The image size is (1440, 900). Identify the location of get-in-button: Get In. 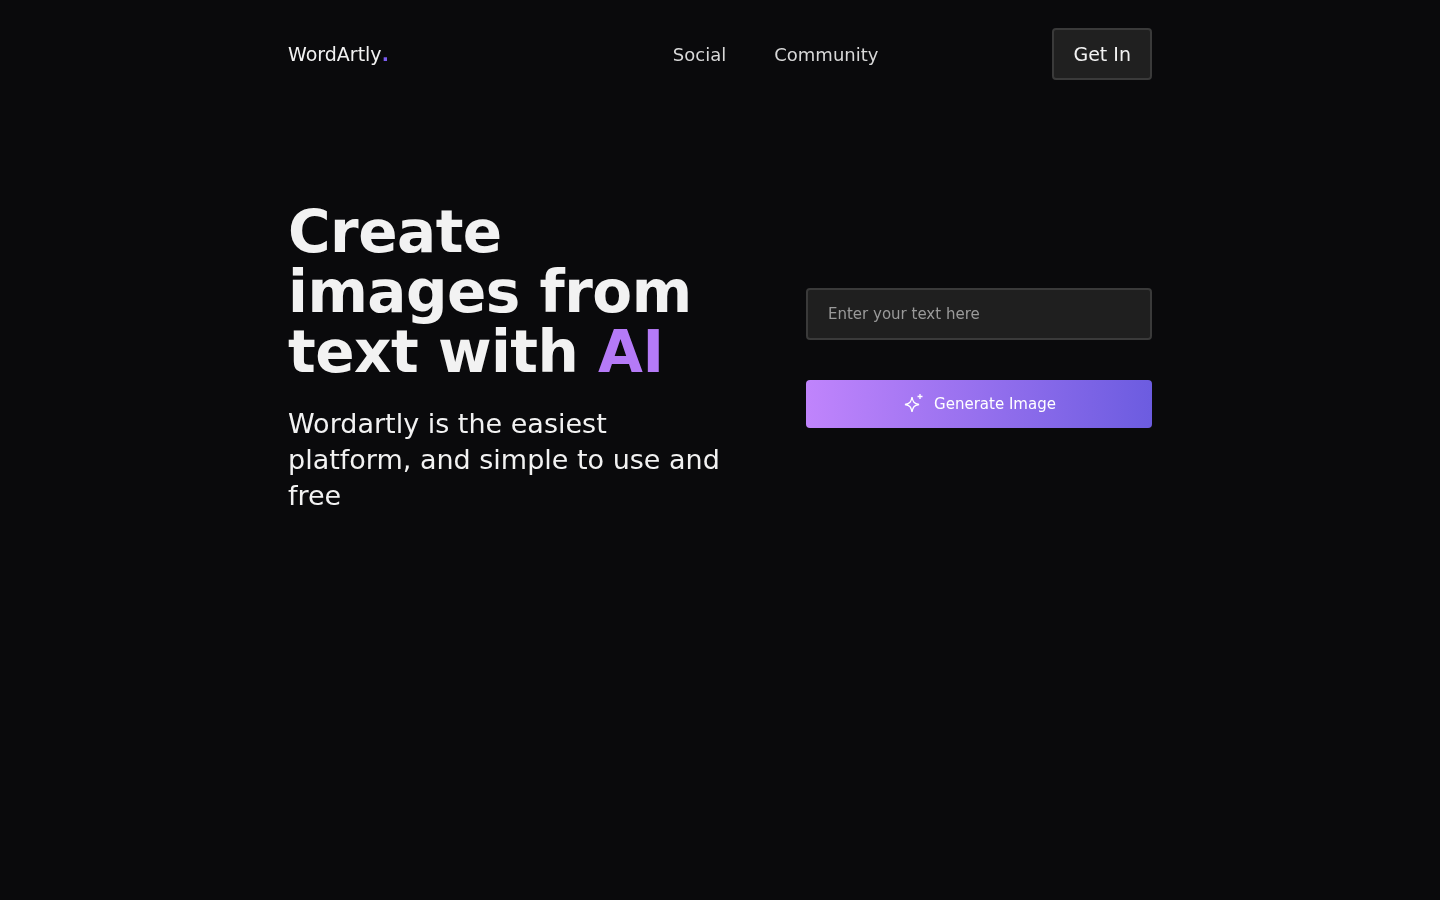
(1102, 54).